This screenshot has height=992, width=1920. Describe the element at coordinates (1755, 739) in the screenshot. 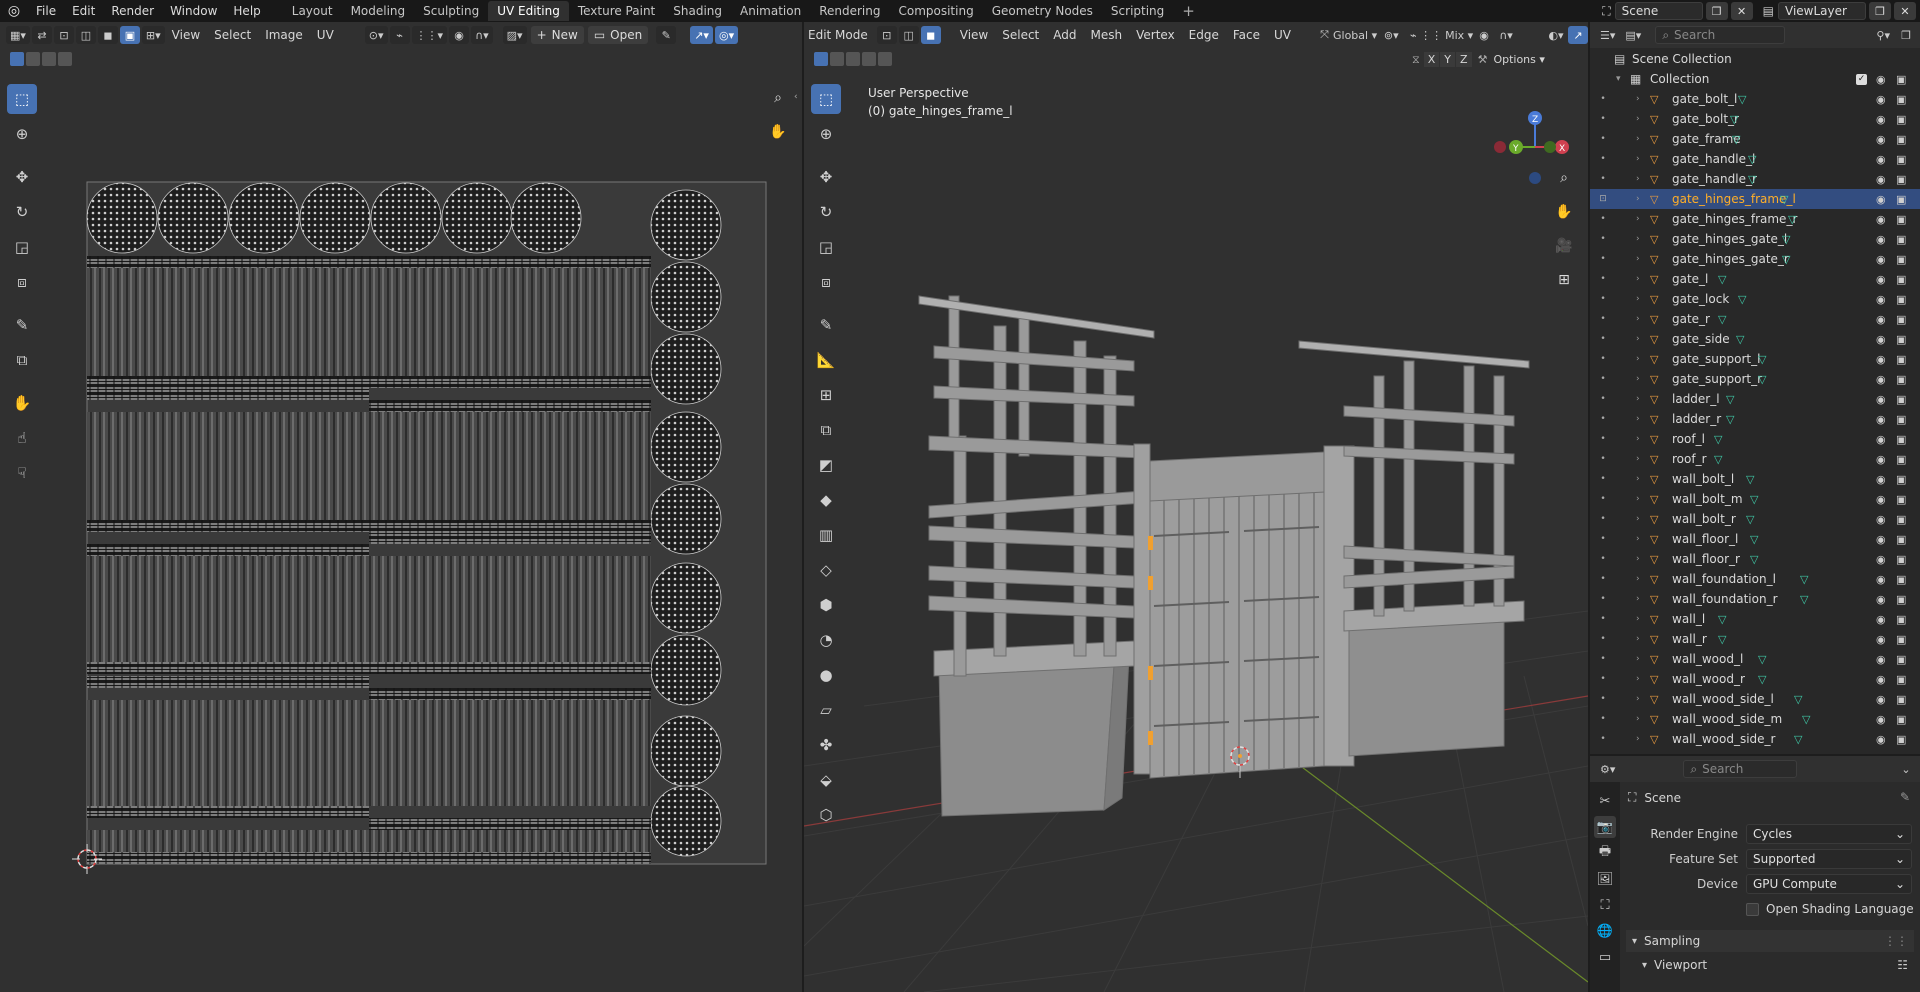

I see `outliner-object-row: • › ▽ wall_wood_side_r ▽ ◉ ▣` at that location.